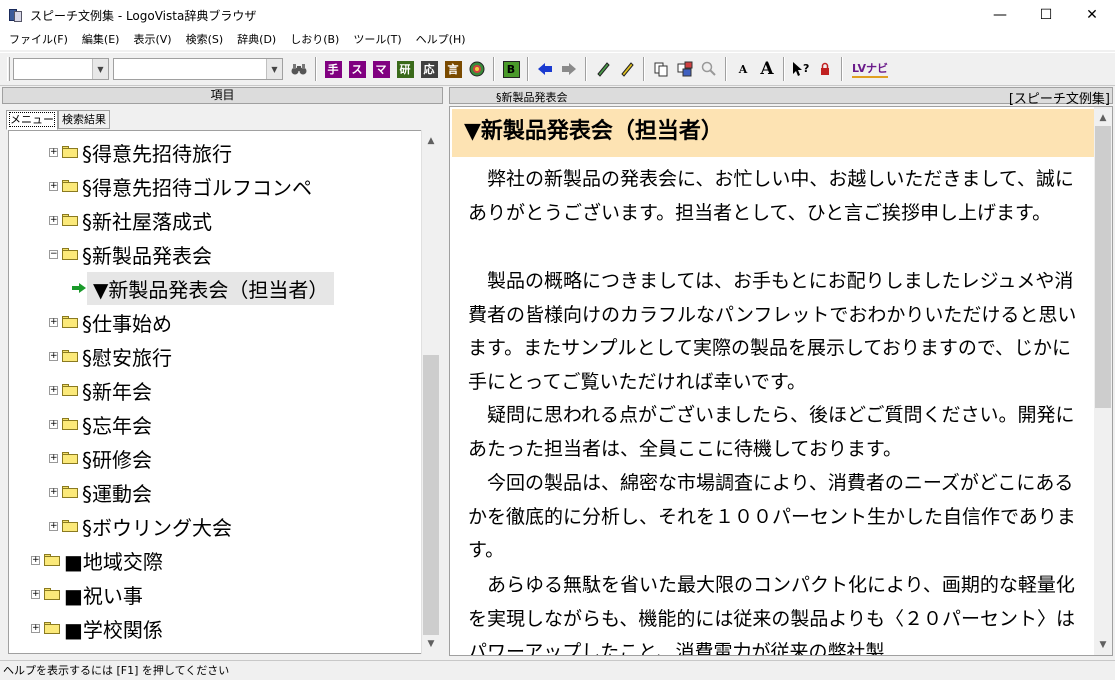 The height and width of the screenshot is (680, 1115). Describe the element at coordinates (101, 40) in the screenshot. I see `menu-edit: 編集(E)` at that location.